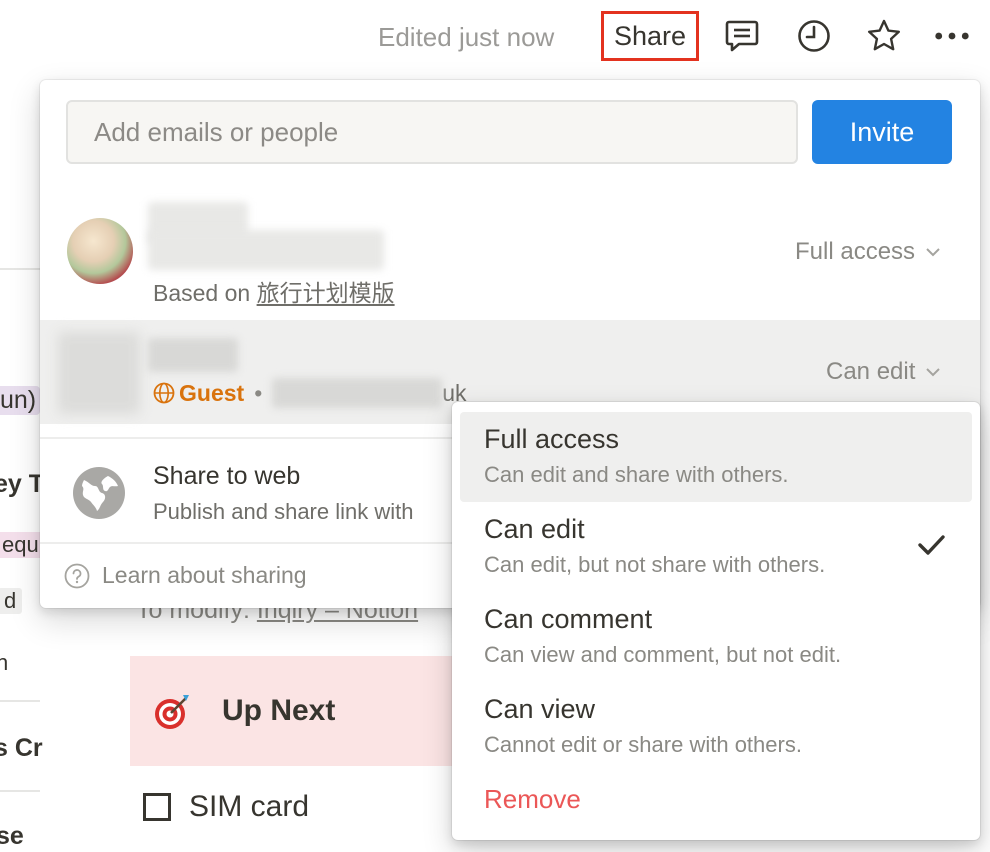  I want to click on star-icon, so click(884, 36).